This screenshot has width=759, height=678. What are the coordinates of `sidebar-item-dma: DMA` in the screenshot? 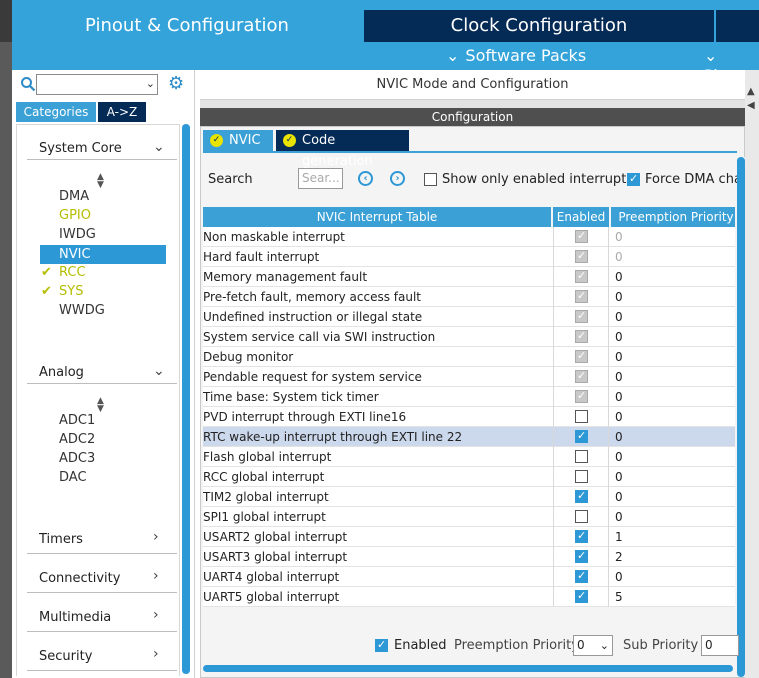 It's located at (74, 196).